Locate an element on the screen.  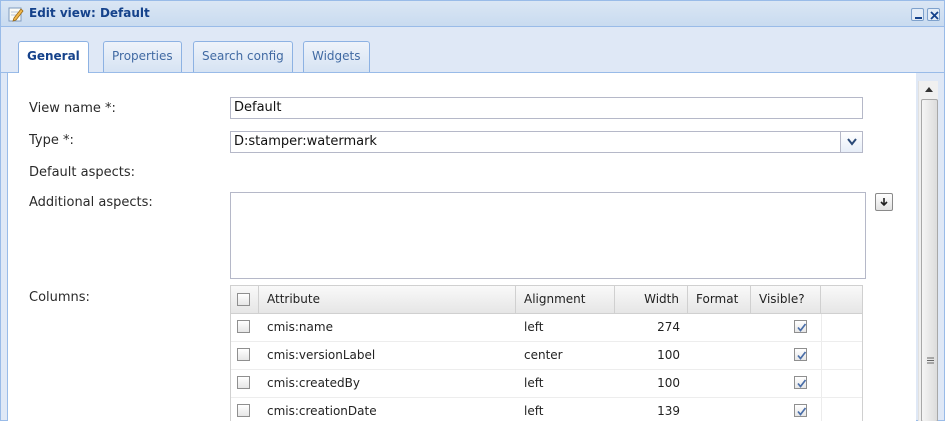
window-title: Edit view: Default is located at coordinates (89, 13).